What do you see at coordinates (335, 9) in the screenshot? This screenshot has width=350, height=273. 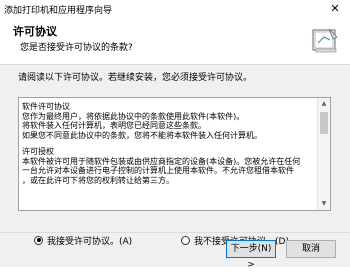 I see `close-icon: ✕` at bounding box center [335, 9].